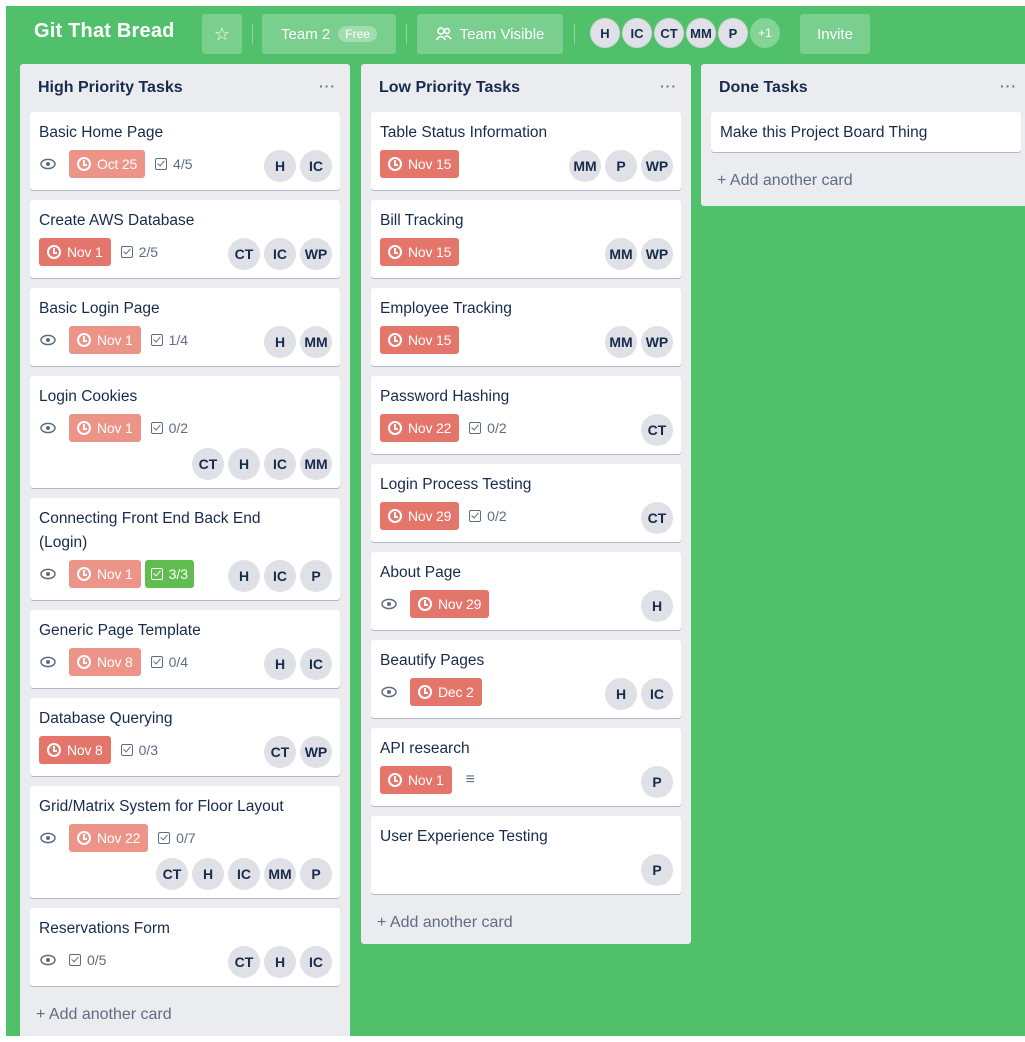 This screenshot has height=1042, width=1025. Describe the element at coordinates (526, 327) in the screenshot. I see `card-employee-tracking: Employee Tracking Nov 15 MM WP` at that location.